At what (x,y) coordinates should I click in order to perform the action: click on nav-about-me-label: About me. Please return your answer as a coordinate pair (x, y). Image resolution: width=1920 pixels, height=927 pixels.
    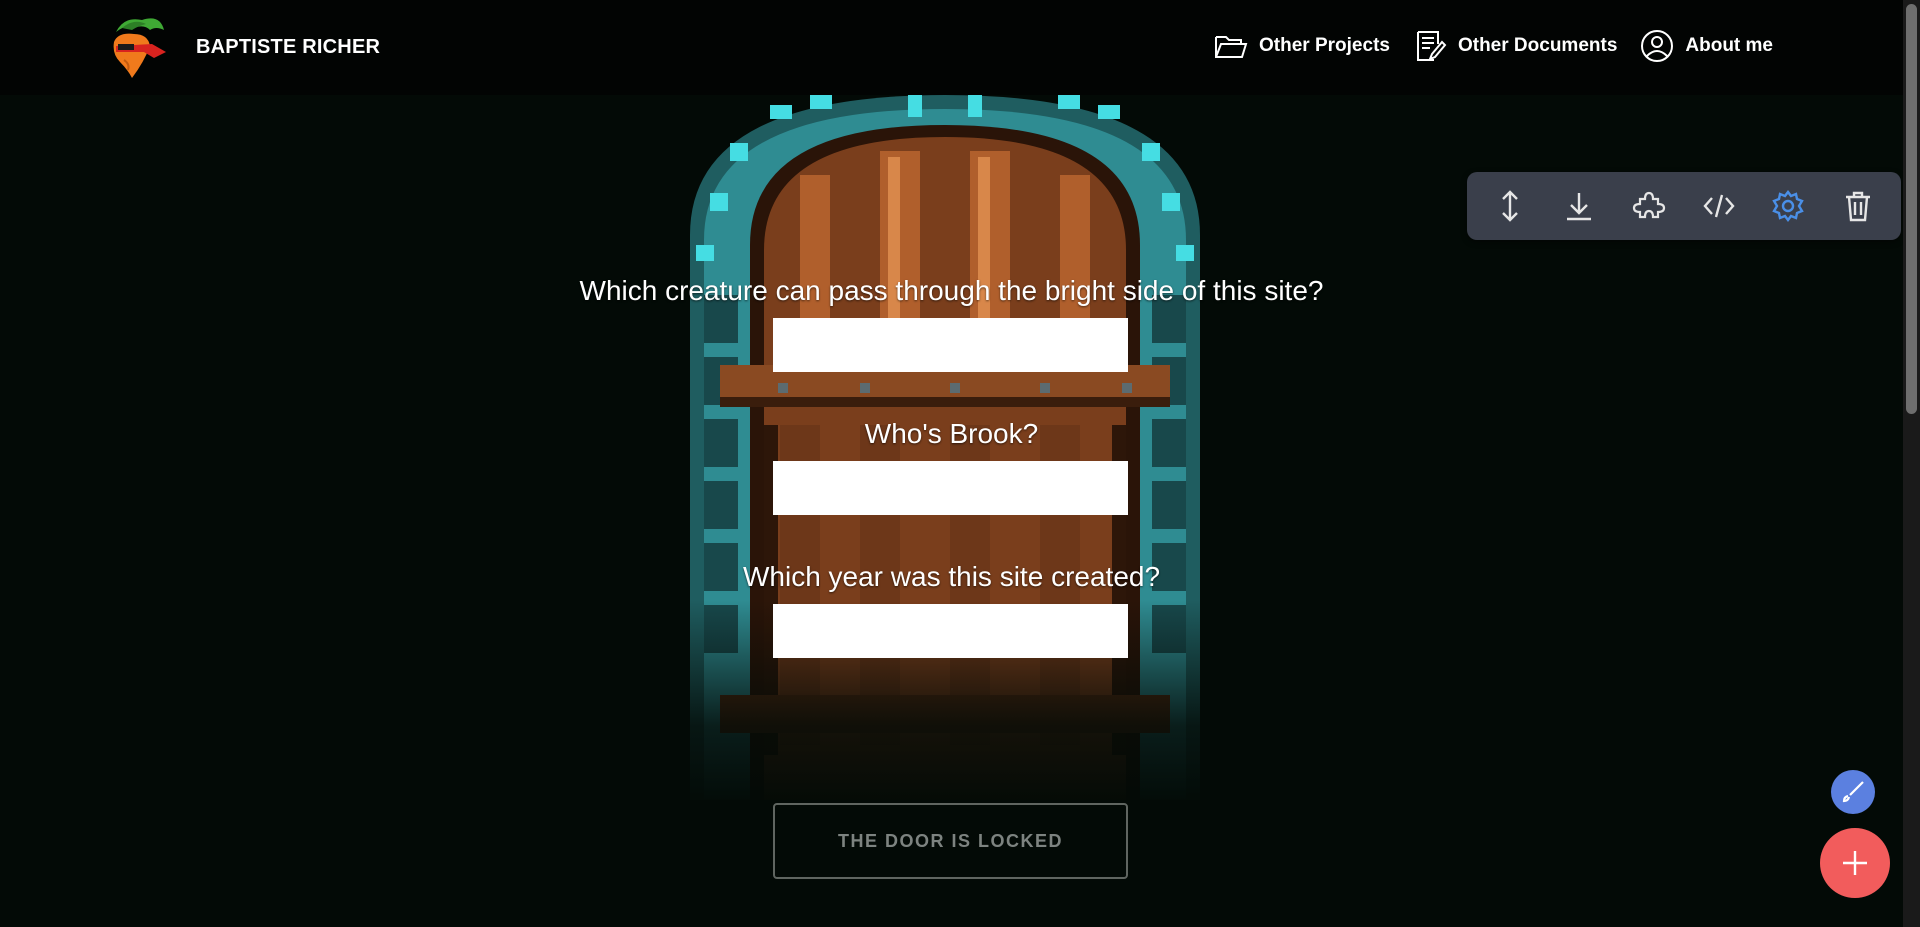
    Looking at the image, I should click on (1729, 45).